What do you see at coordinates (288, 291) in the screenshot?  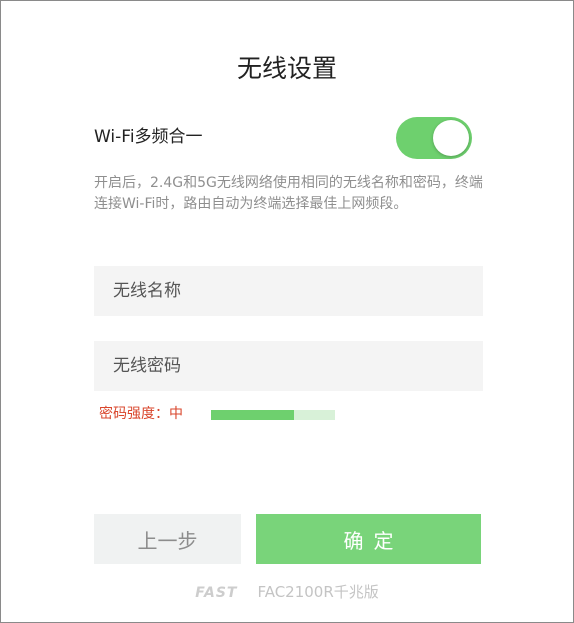 I see `ssid-input` at bounding box center [288, 291].